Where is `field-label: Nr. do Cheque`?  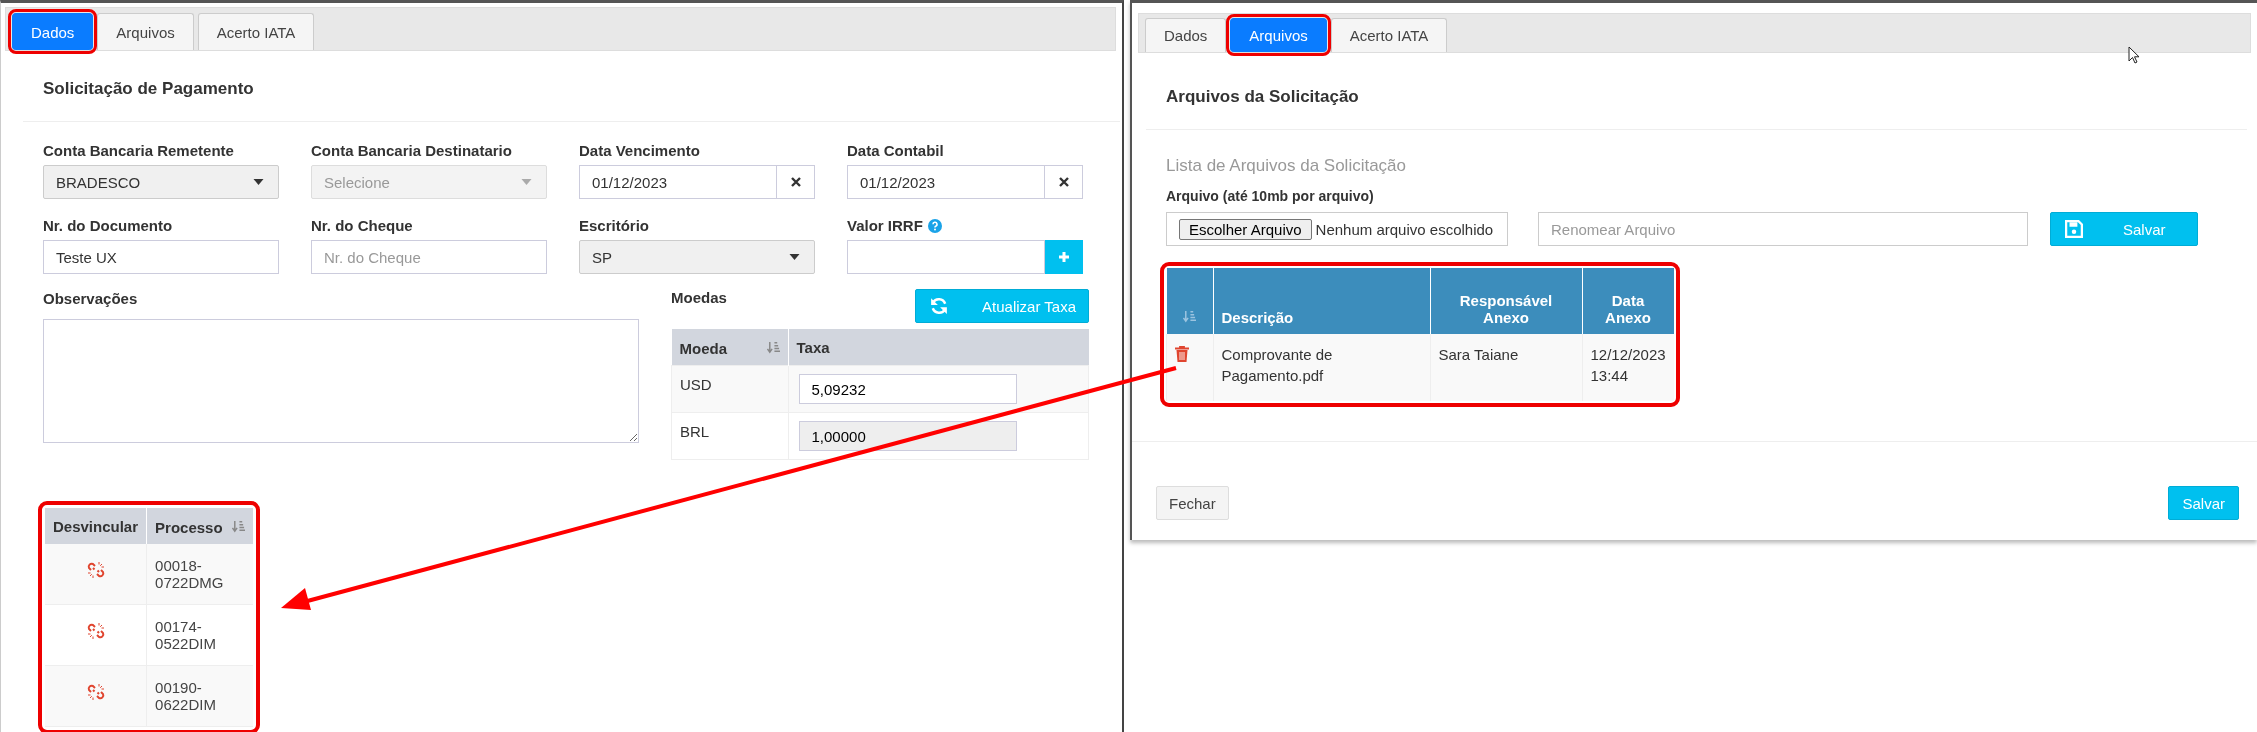 field-label: Nr. do Cheque is located at coordinates (362, 225).